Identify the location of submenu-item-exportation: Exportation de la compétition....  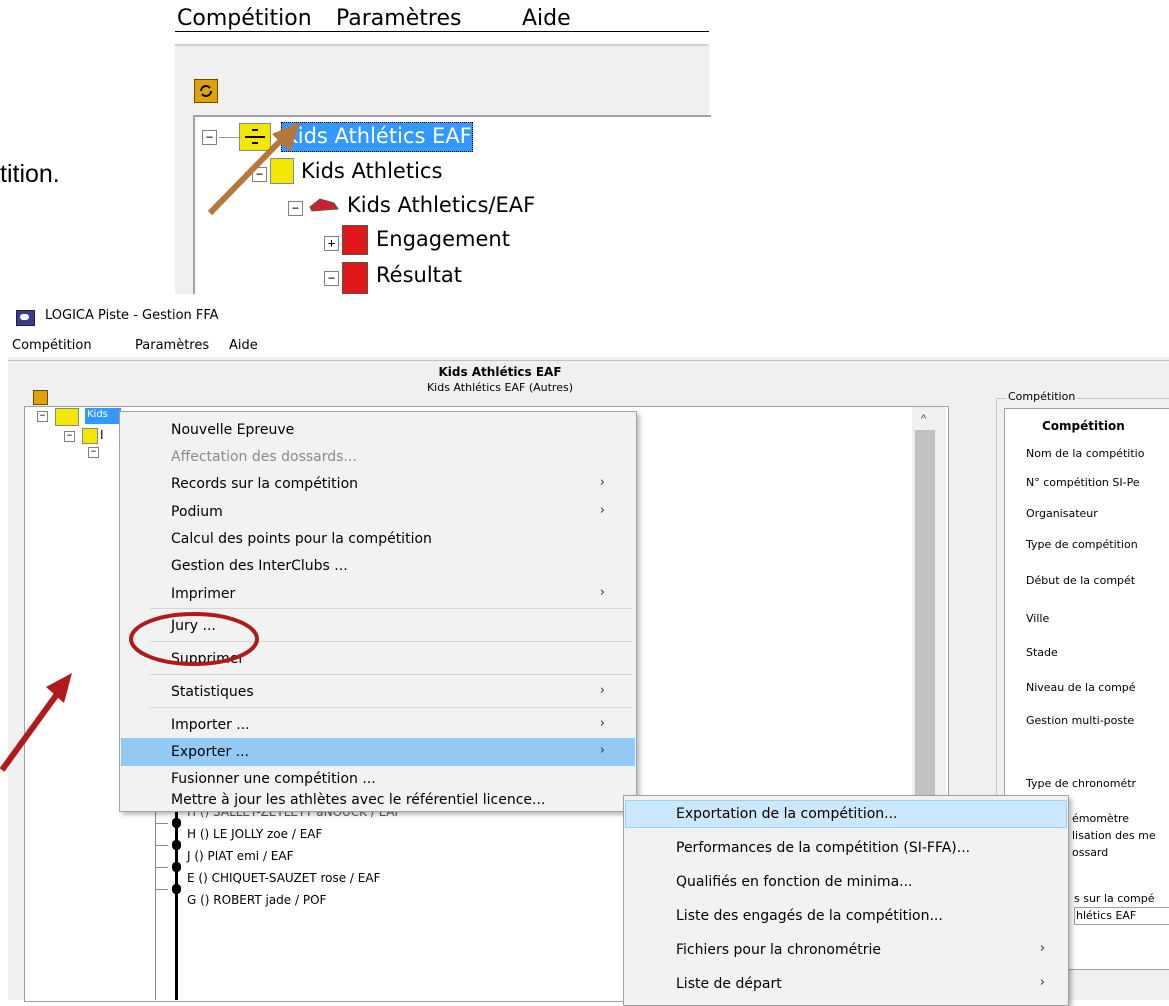
(846, 814).